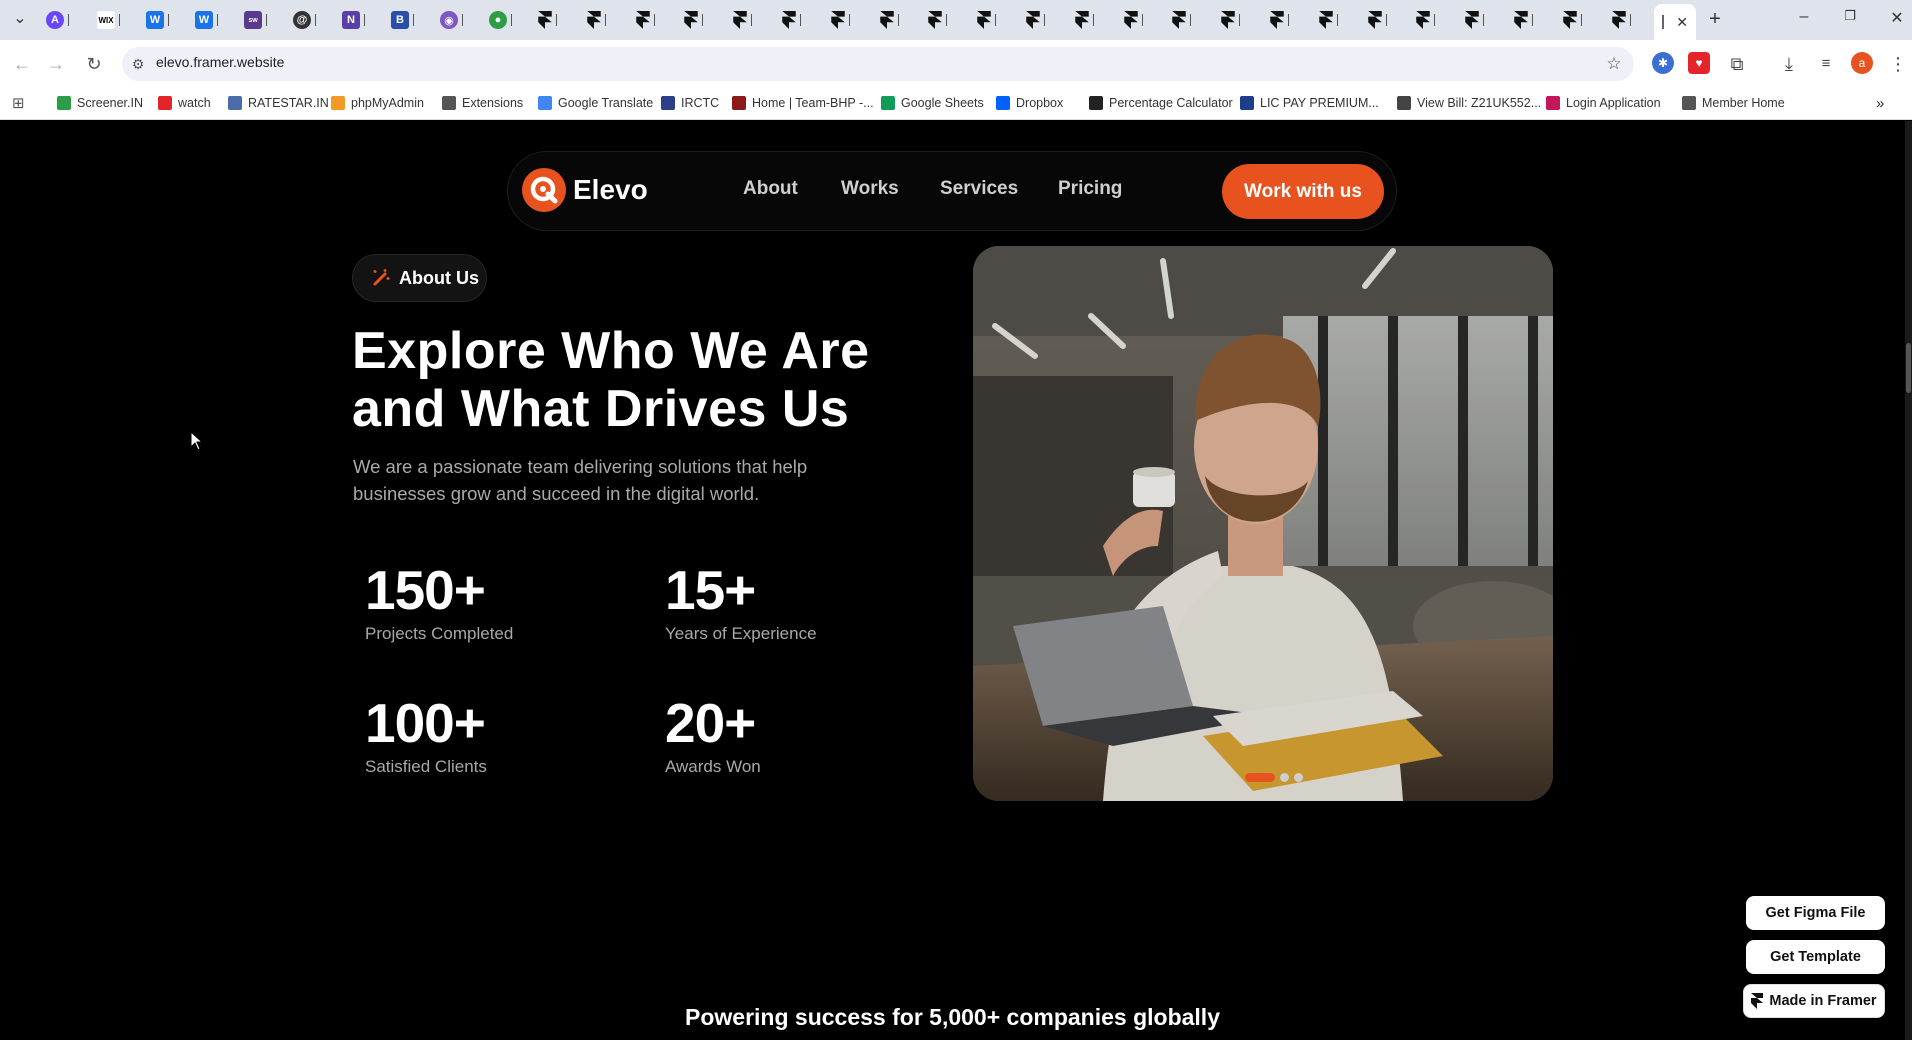 This screenshot has width=1912, height=1040. I want to click on active-browser-tab: ✕, so click(1675, 22).